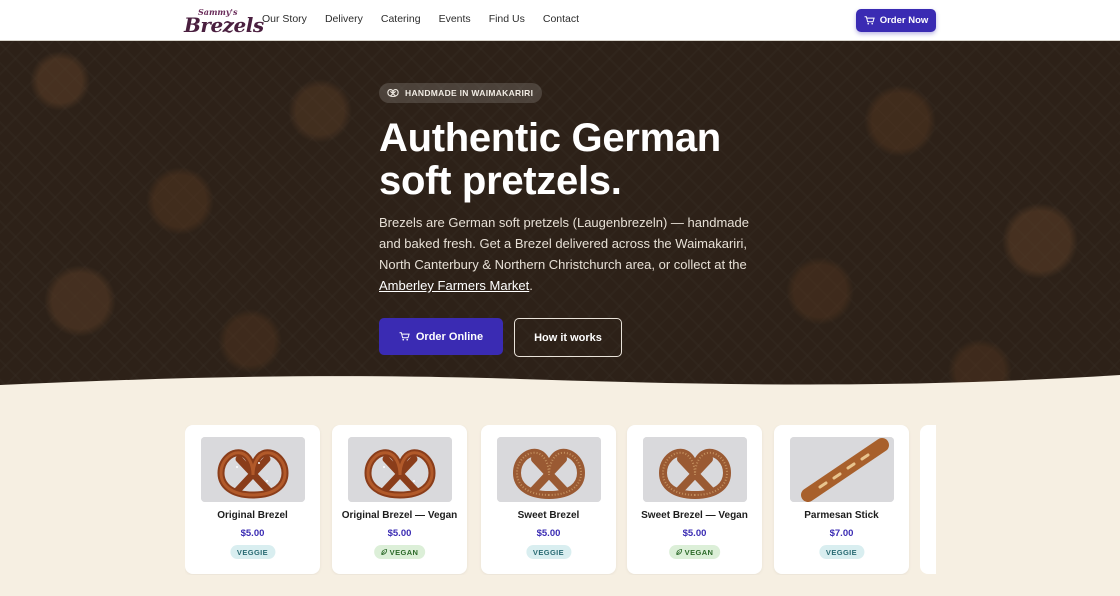 Image resolution: width=1120 pixels, height=596 pixels. Describe the element at coordinates (393, 92) in the screenshot. I see `pretzel-icon` at that location.